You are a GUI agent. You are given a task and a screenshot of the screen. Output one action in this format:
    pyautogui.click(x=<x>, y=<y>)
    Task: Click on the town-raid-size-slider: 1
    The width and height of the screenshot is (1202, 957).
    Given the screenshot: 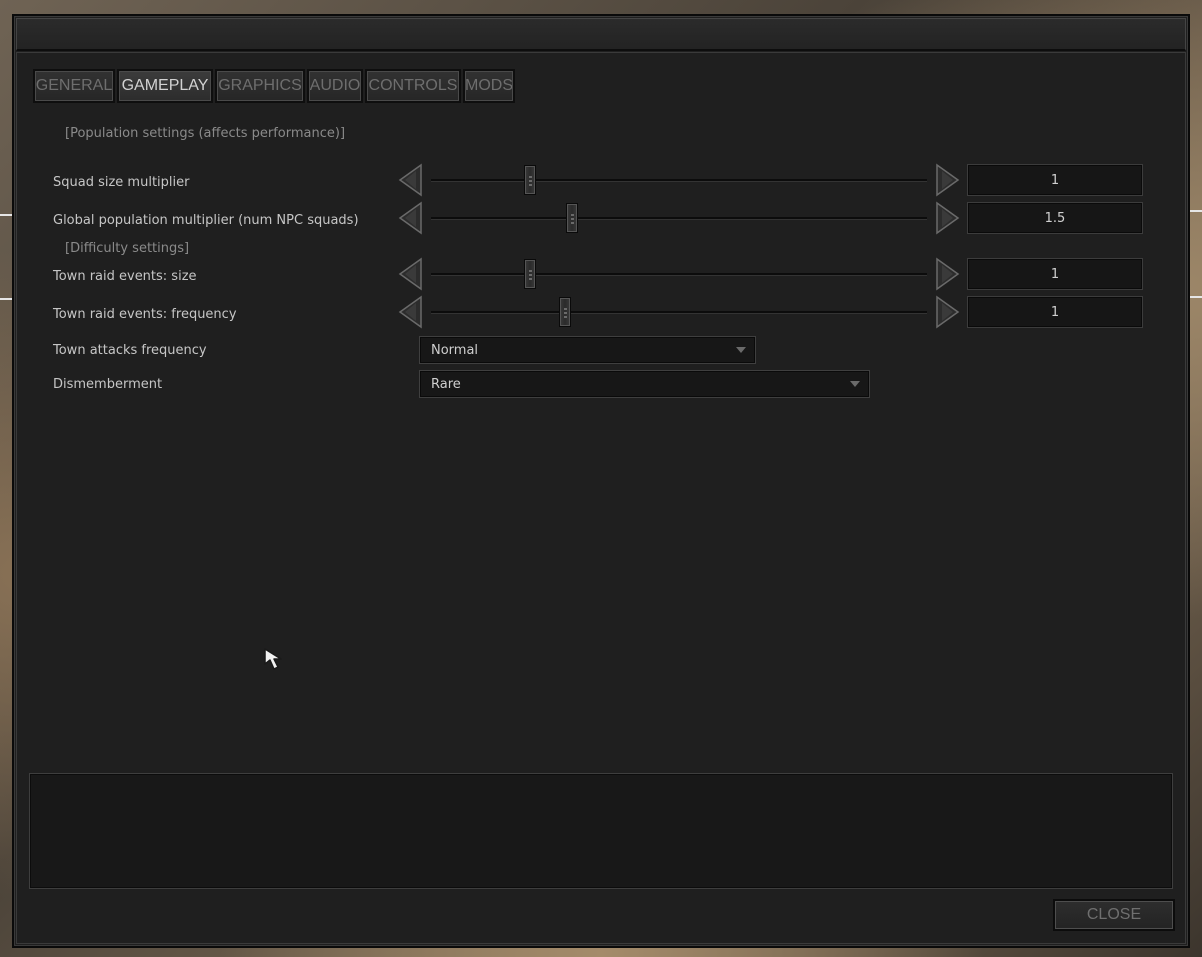 What is the action you would take?
    pyautogui.click(x=771, y=274)
    